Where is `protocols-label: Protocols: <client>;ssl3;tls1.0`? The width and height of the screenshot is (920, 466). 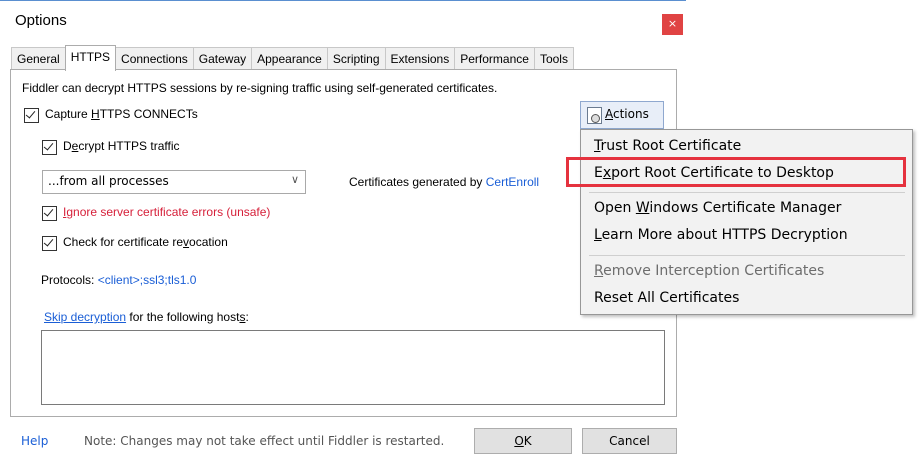 protocols-label: Protocols: <client>;ssl3;tls1.0 is located at coordinates (119, 280).